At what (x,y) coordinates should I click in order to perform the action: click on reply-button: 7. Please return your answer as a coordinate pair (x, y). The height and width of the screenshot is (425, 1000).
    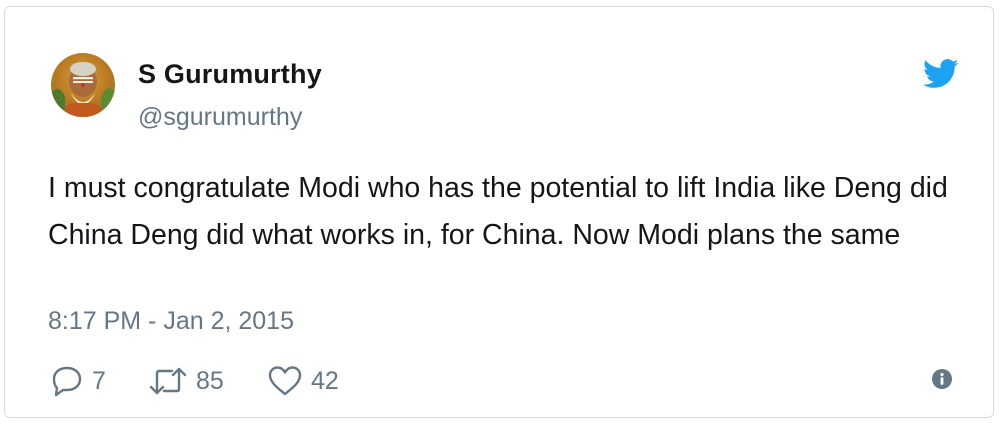
    Looking at the image, I should click on (78, 381).